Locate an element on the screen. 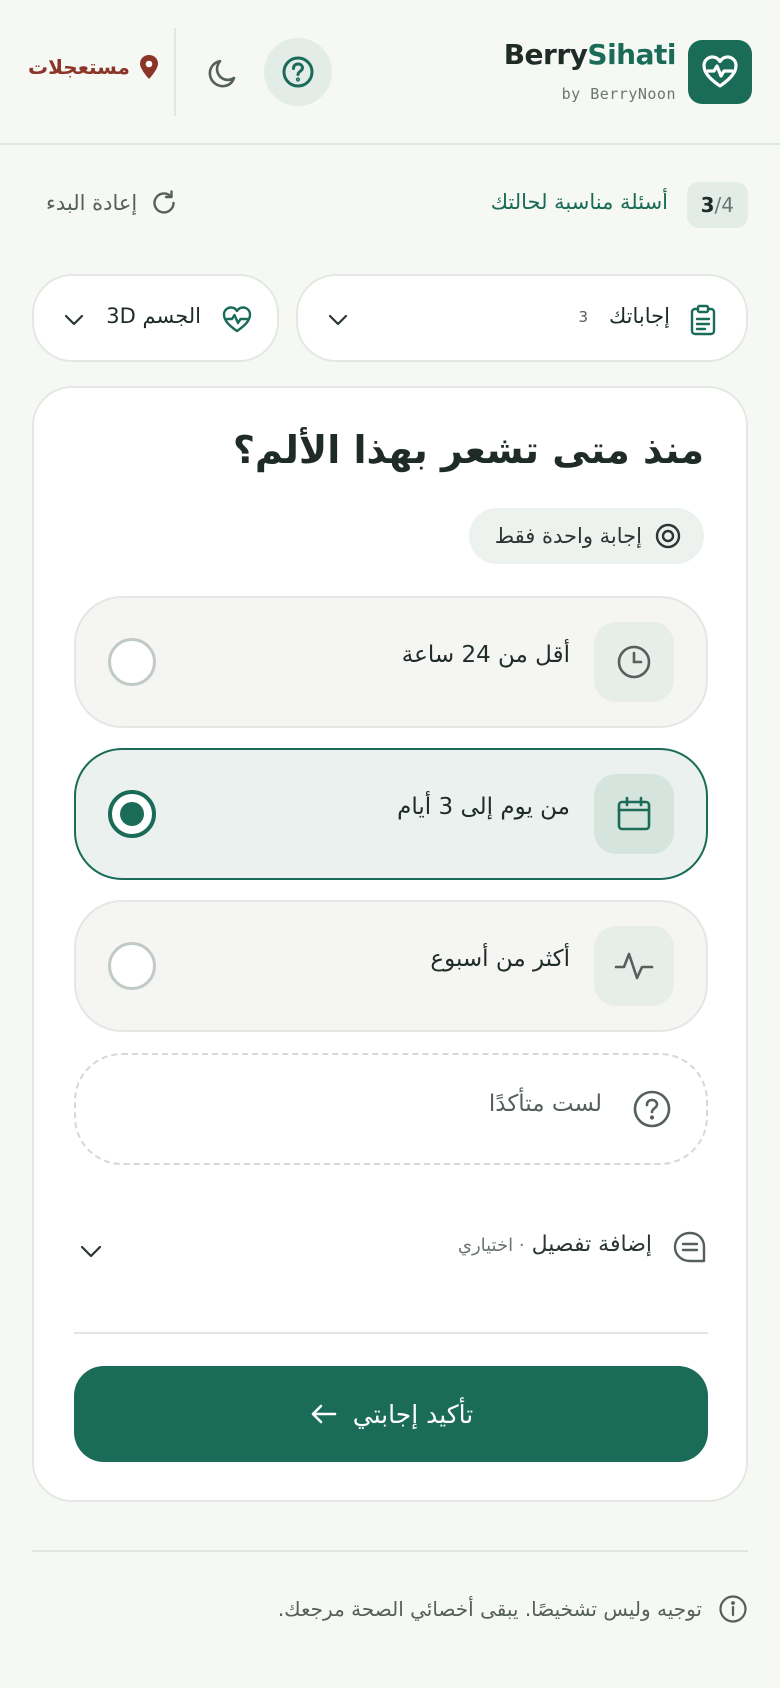 The height and width of the screenshot is (1688, 780). question-circle-icon is located at coordinates (652, 1109).